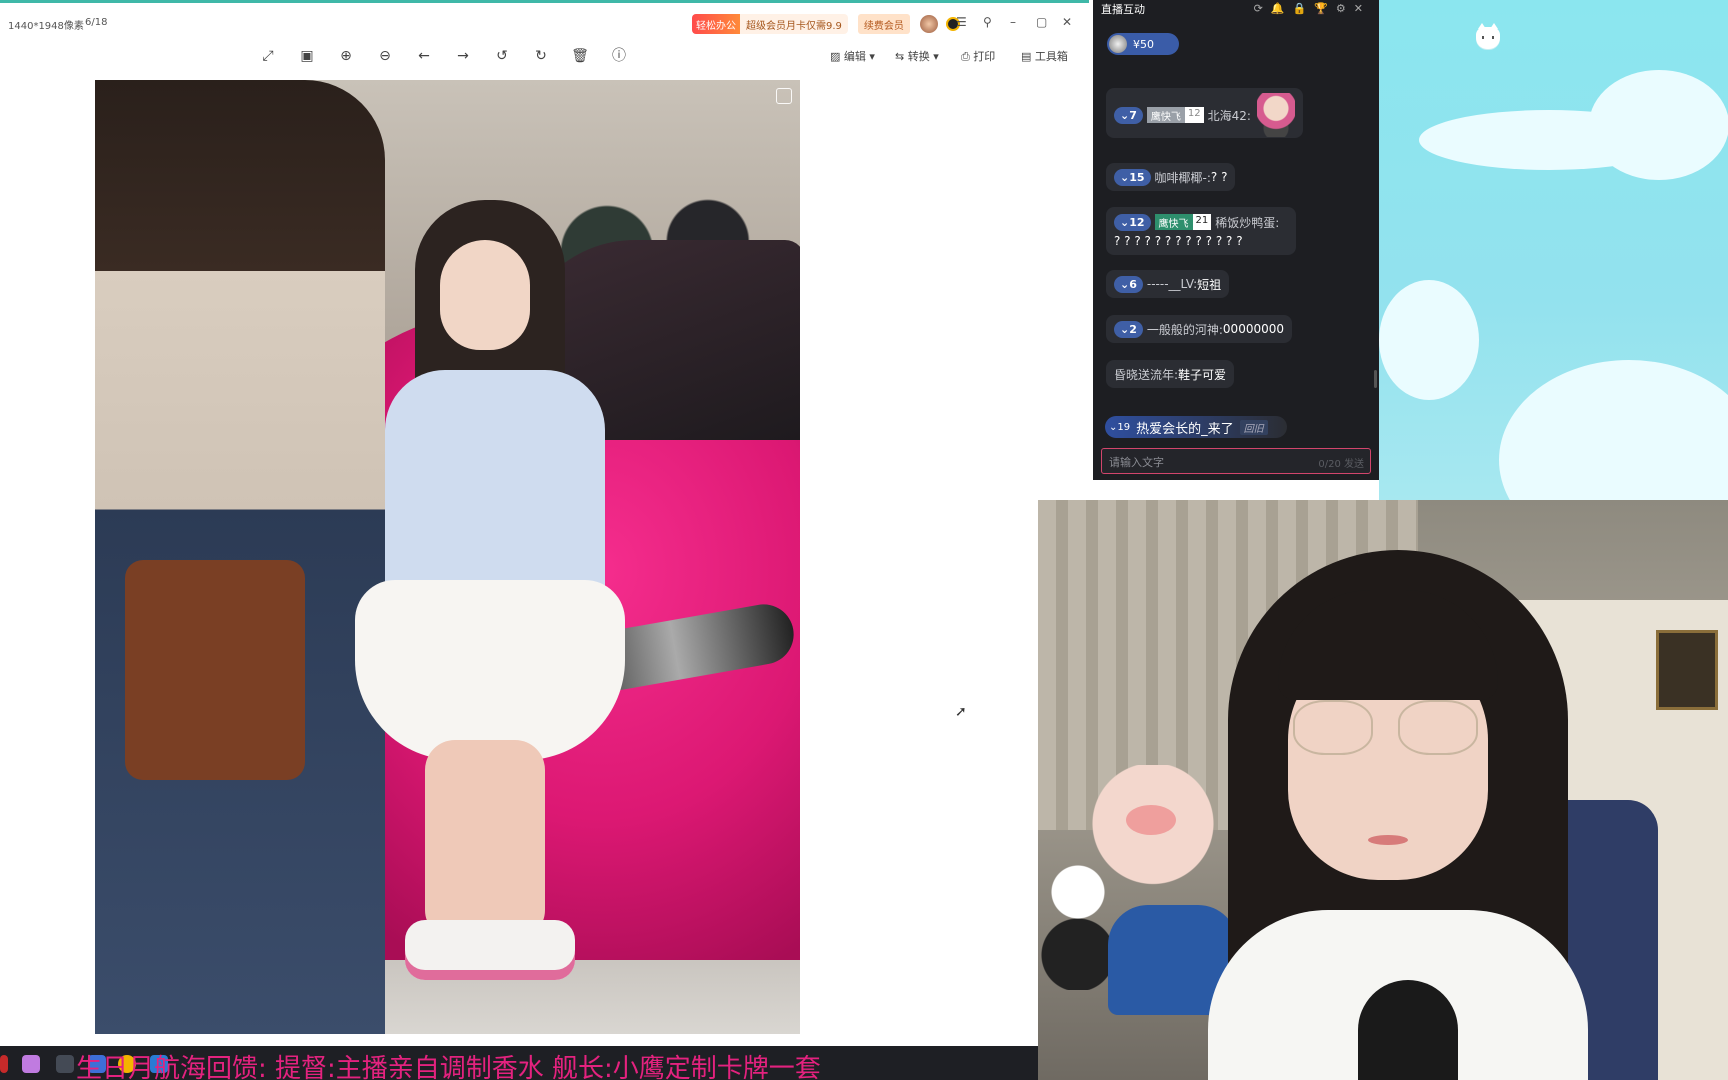  What do you see at coordinates (1229, 115) in the screenshot?
I see `chat-username: 北海42:` at bounding box center [1229, 115].